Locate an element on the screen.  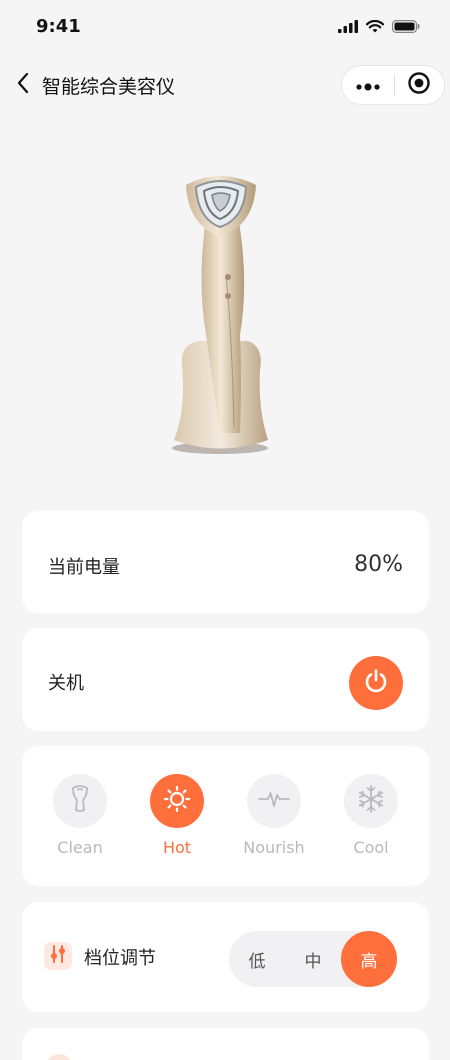
next-card is located at coordinates (225, 1044).